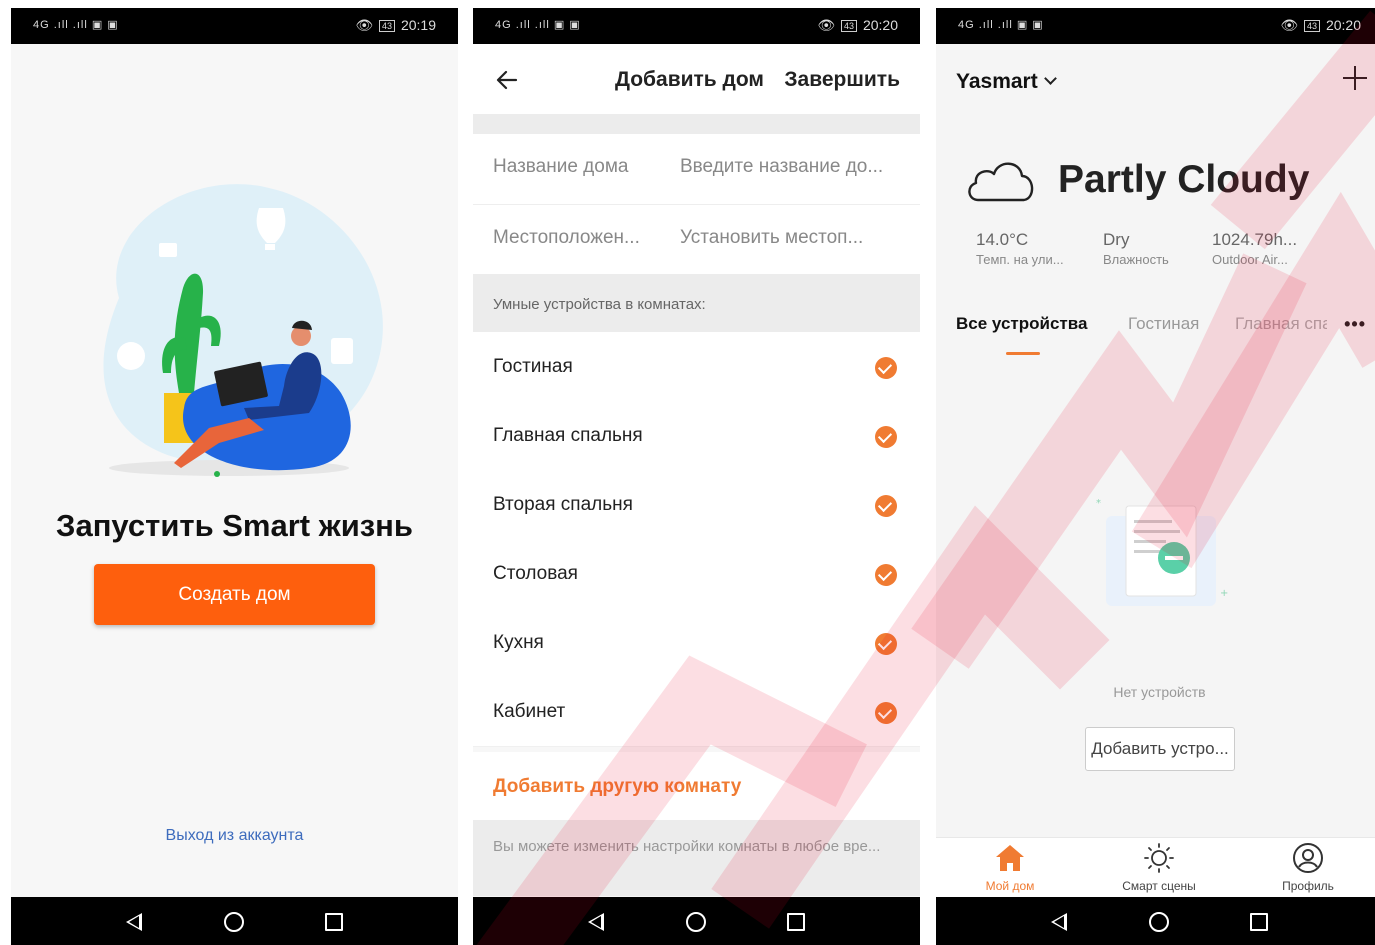 This screenshot has height=945, width=1375. What do you see at coordinates (234, 594) in the screenshot?
I see `create-home-button: Создать дом` at bounding box center [234, 594].